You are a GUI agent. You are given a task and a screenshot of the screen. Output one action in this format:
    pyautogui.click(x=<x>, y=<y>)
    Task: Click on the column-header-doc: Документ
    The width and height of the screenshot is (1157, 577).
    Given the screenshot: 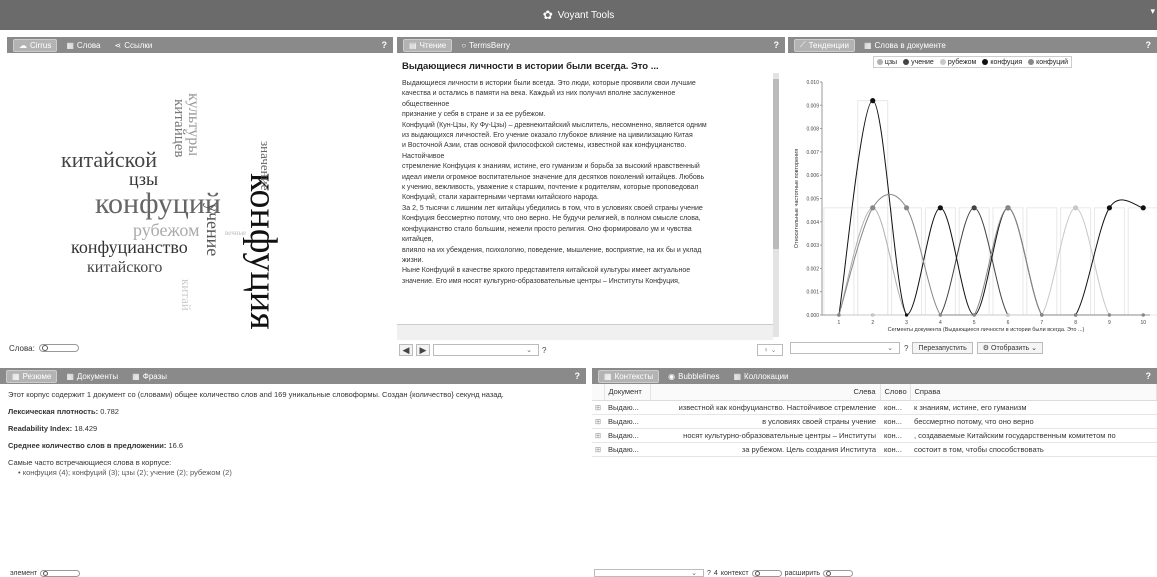 What is the action you would take?
    pyautogui.click(x=627, y=392)
    